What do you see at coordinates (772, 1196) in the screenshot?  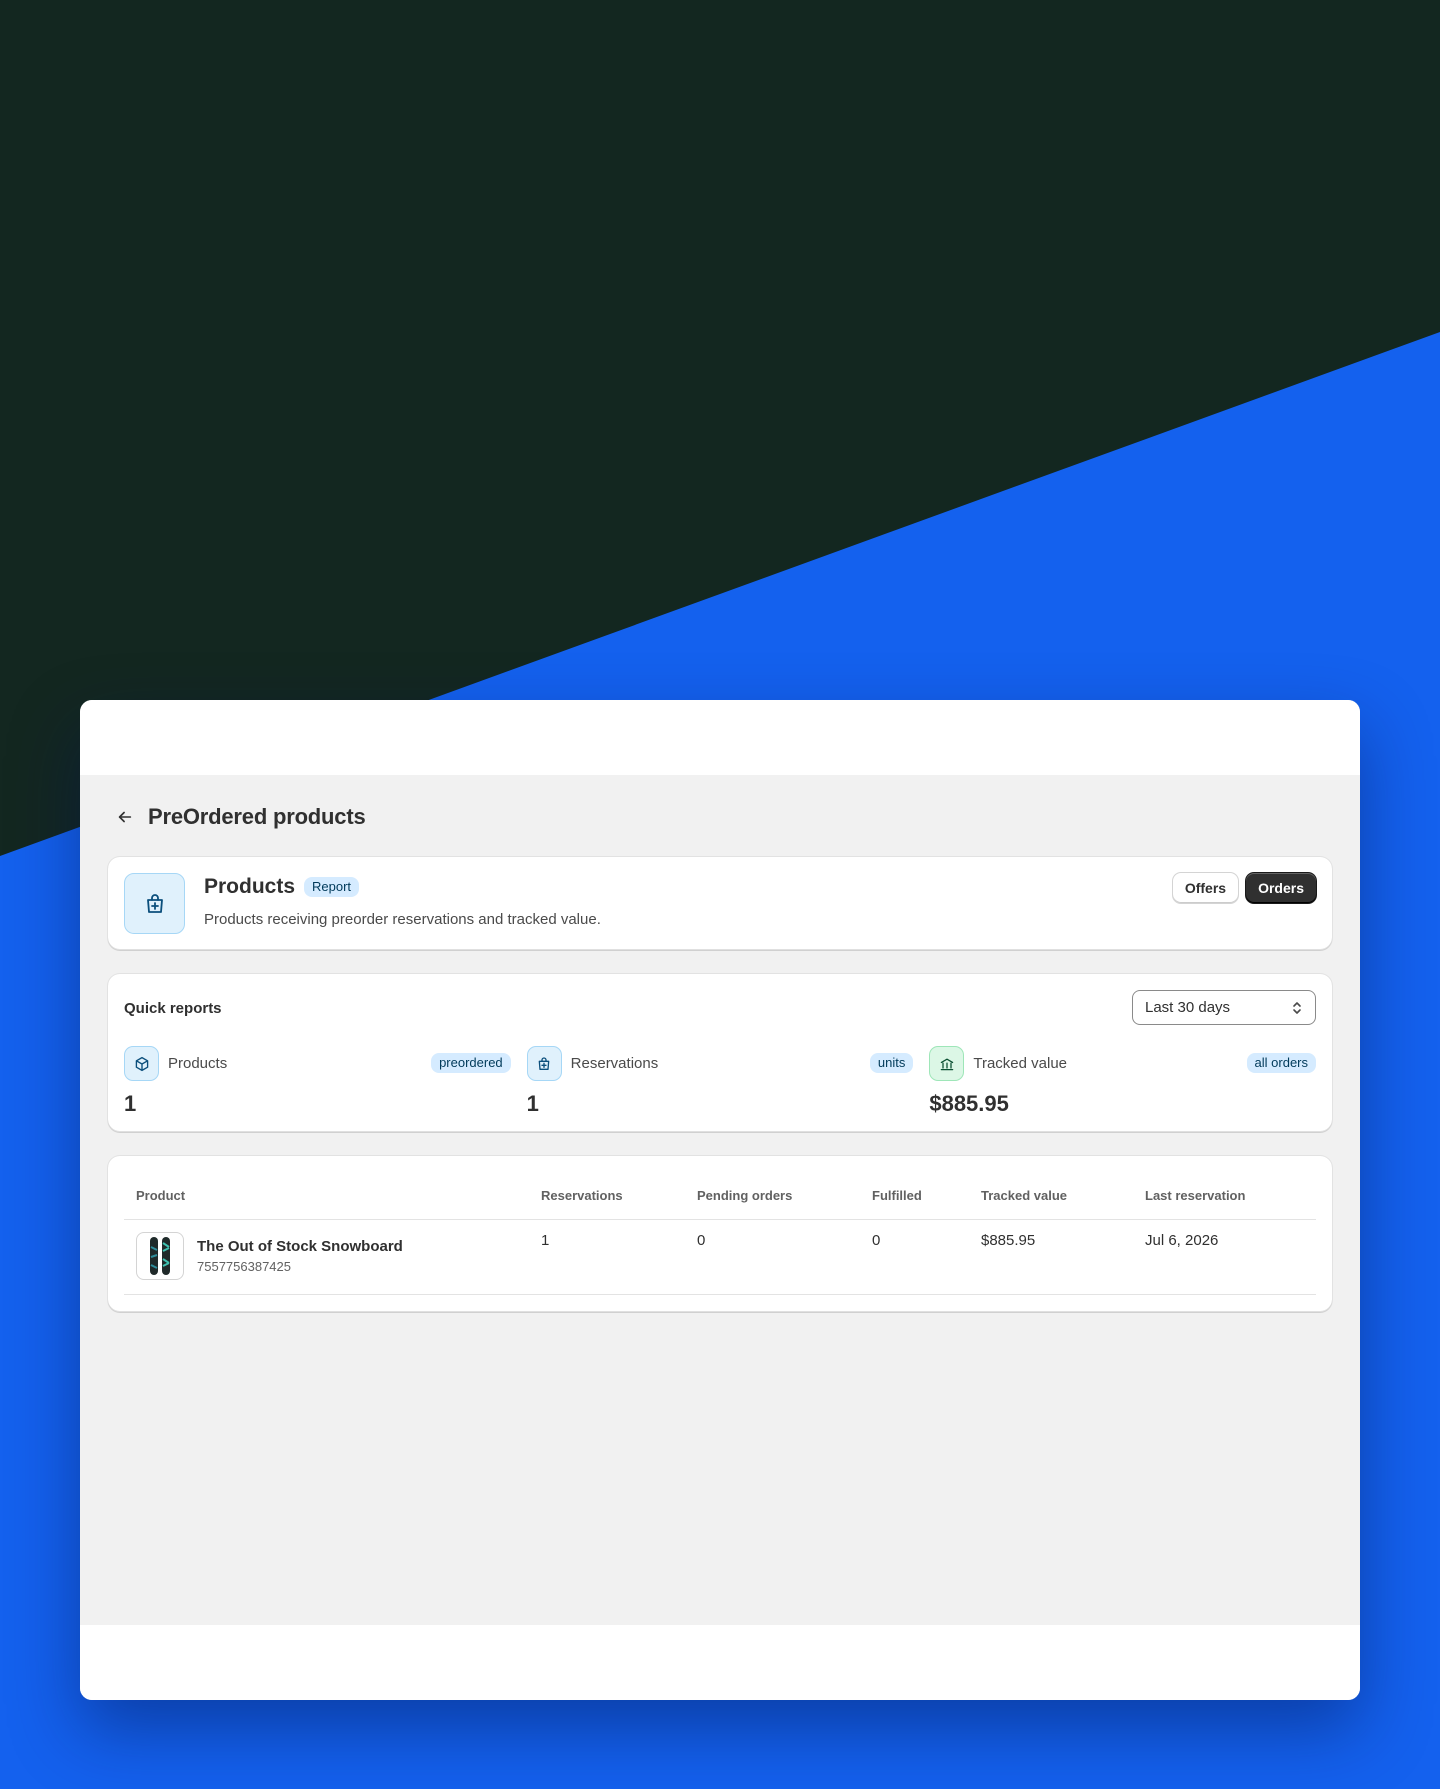 I see `column-header-pending-orders: Pending orders` at bounding box center [772, 1196].